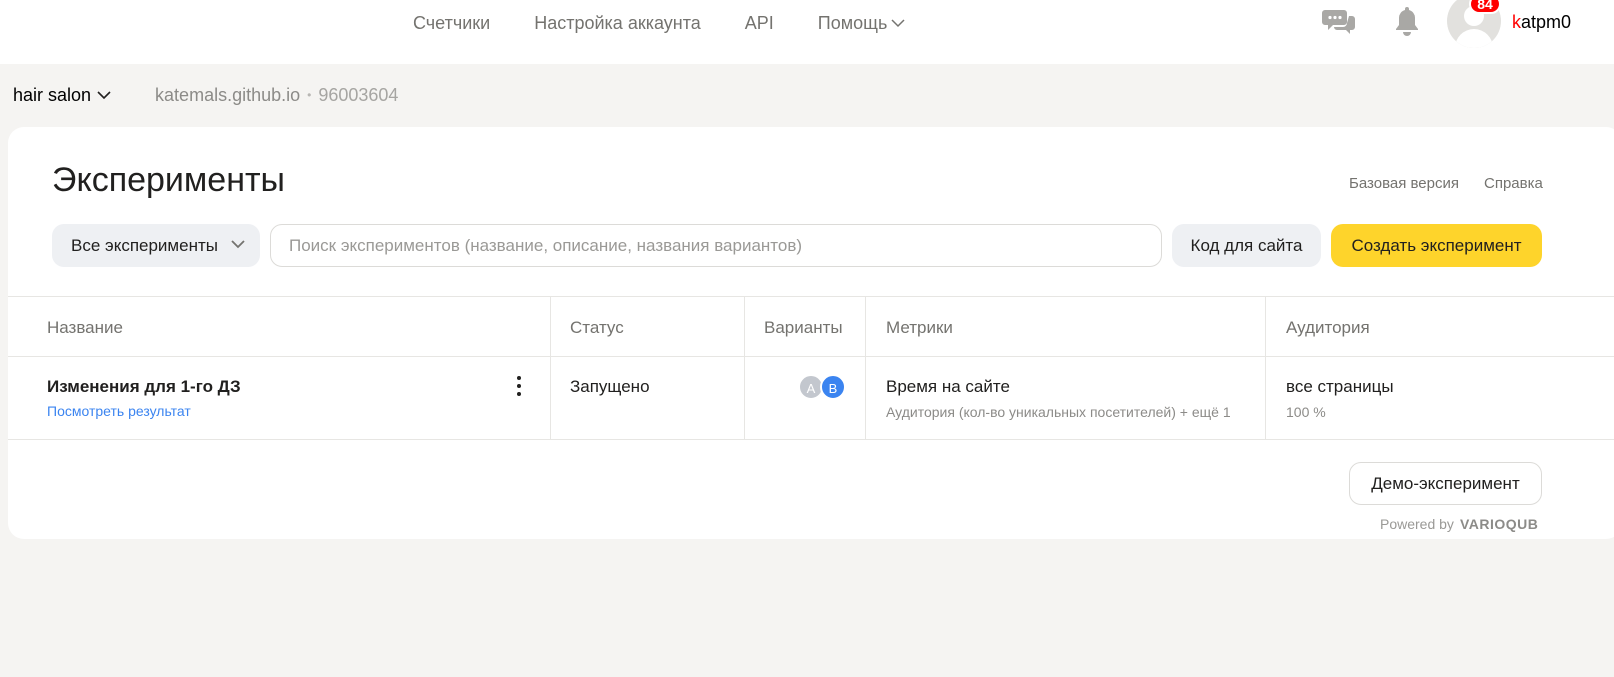 This screenshot has height=677, width=1614. Describe the element at coordinates (803, 328) in the screenshot. I see `header-variants: Варианты` at that location.